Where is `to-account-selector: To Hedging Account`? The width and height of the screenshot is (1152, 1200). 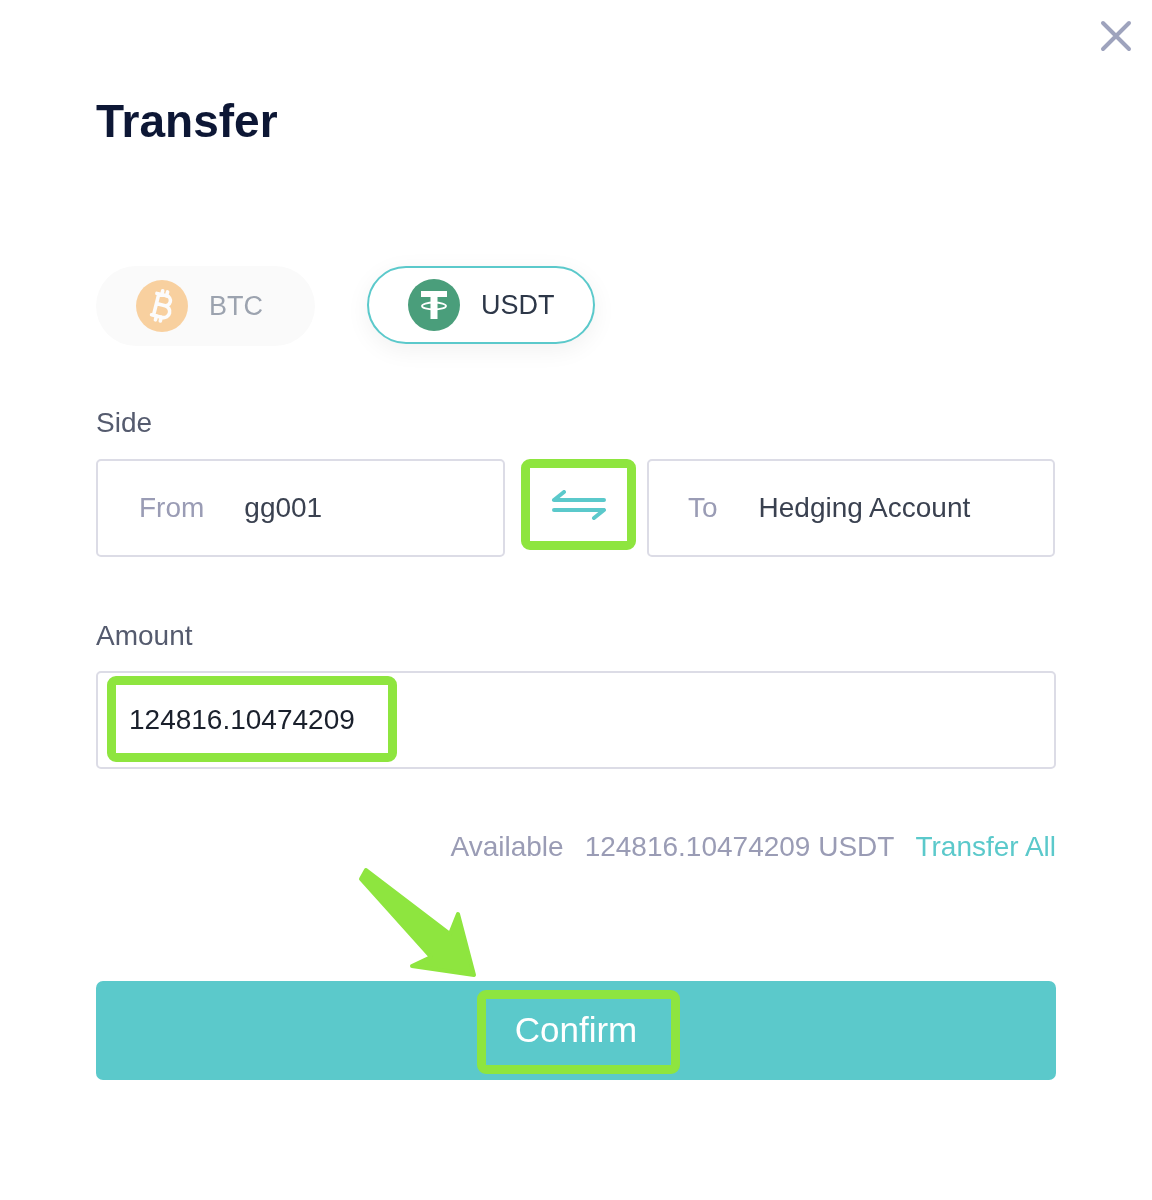 to-account-selector: To Hedging Account is located at coordinates (851, 508).